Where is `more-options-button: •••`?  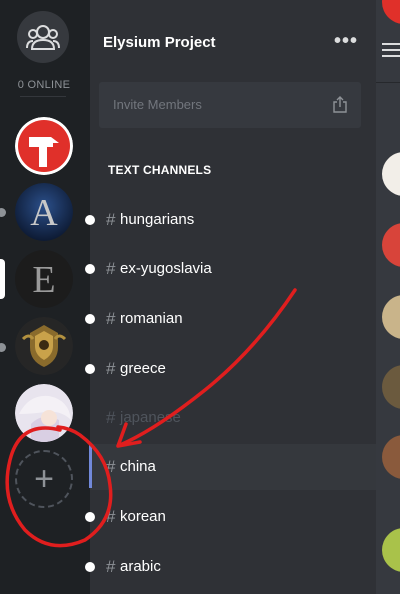
more-options-button: ••• is located at coordinates (346, 41).